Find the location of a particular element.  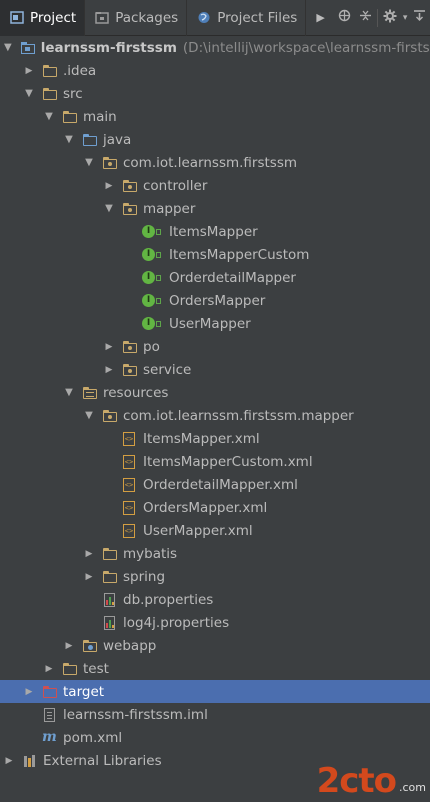

iml-file-icon is located at coordinates (50, 714).